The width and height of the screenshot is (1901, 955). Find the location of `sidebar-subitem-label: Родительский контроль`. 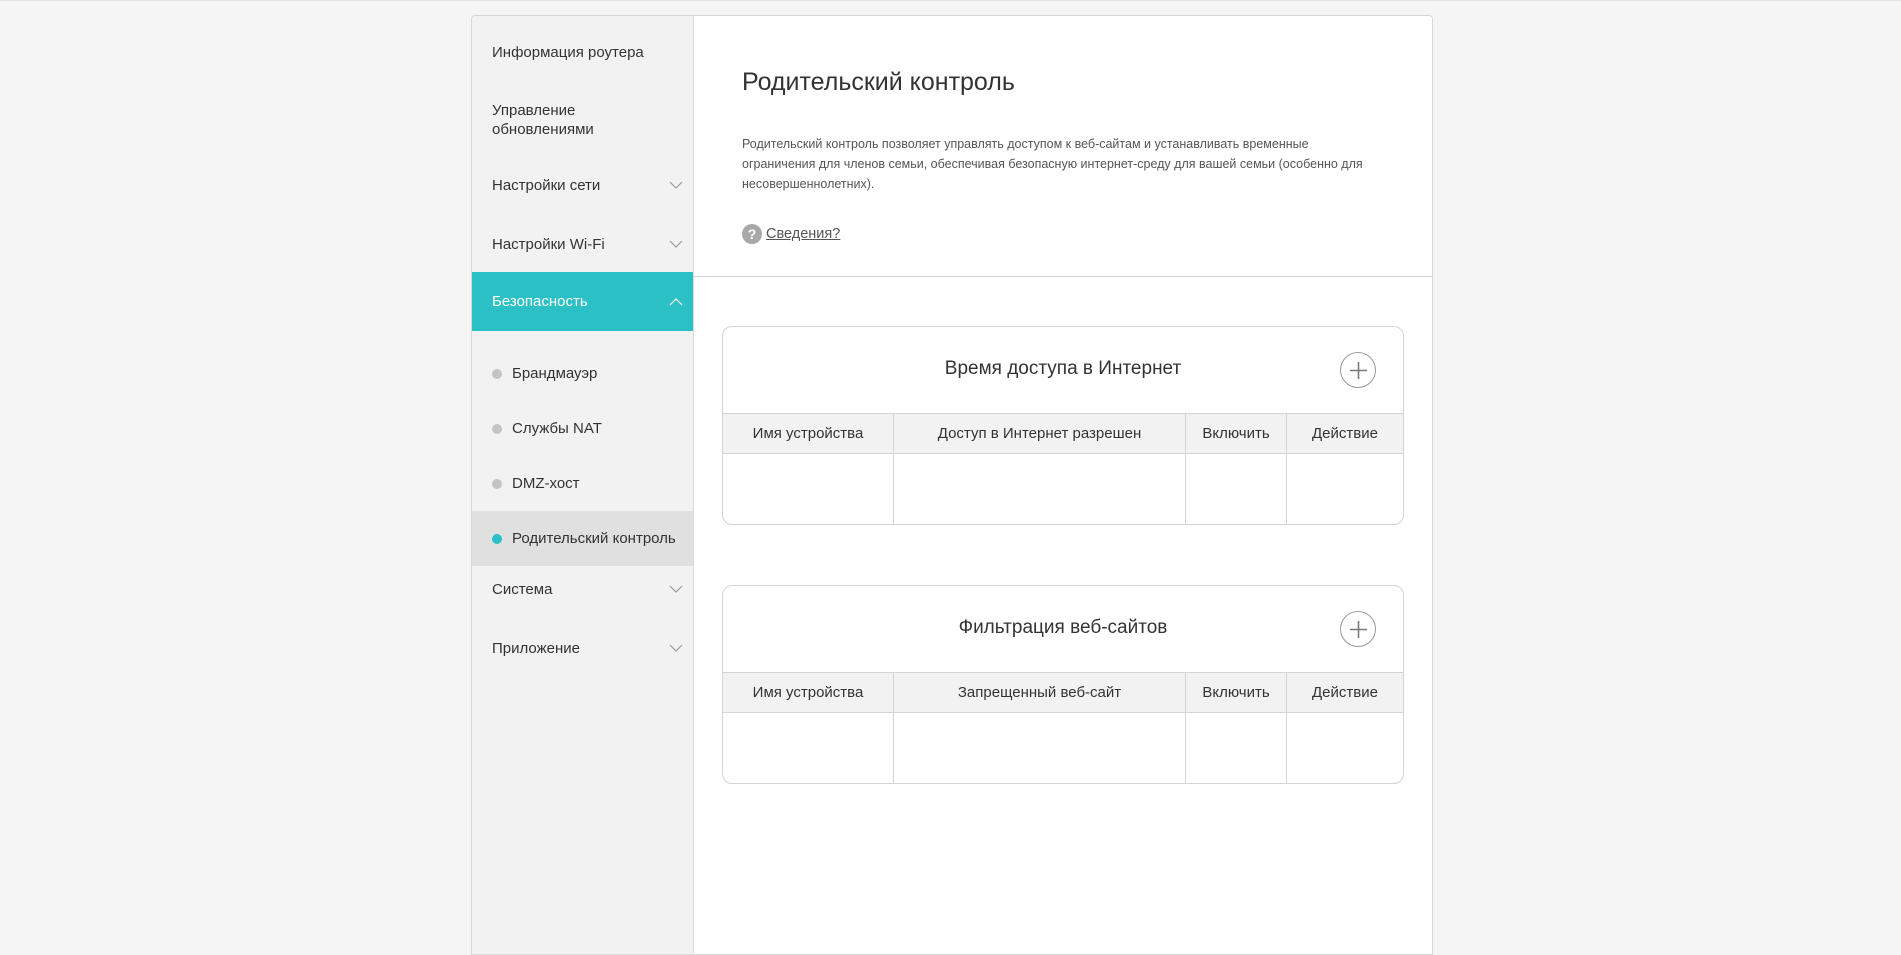

sidebar-subitem-label: Родительский контроль is located at coordinates (594, 538).